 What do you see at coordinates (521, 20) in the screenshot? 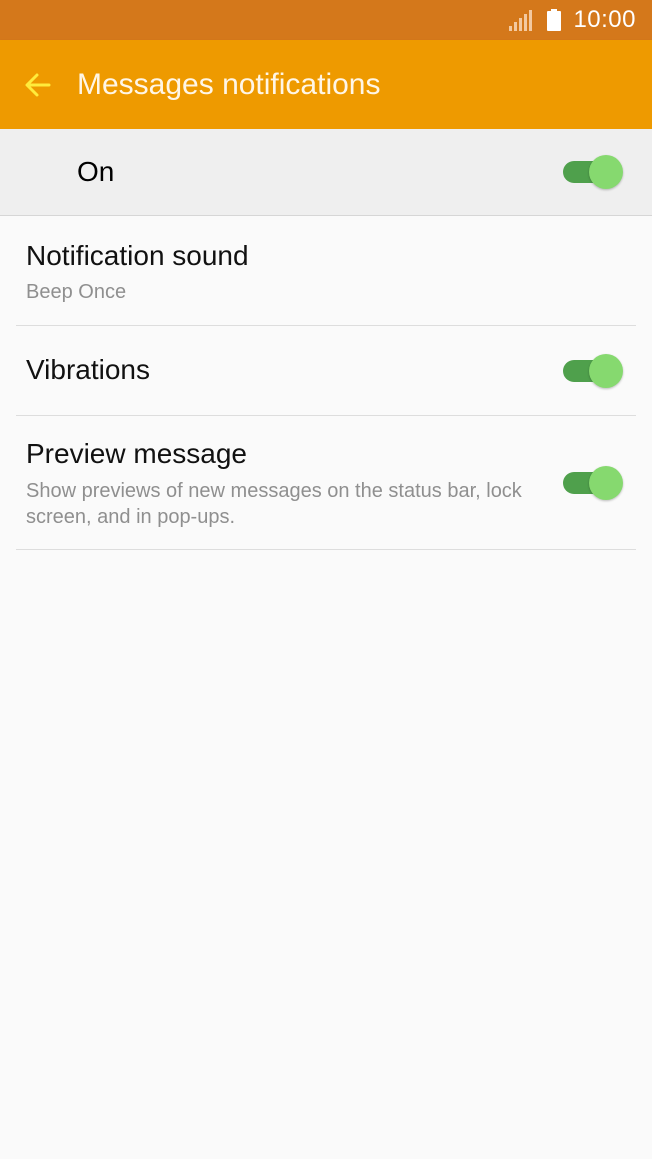
I see `signal-bars-icon` at bounding box center [521, 20].